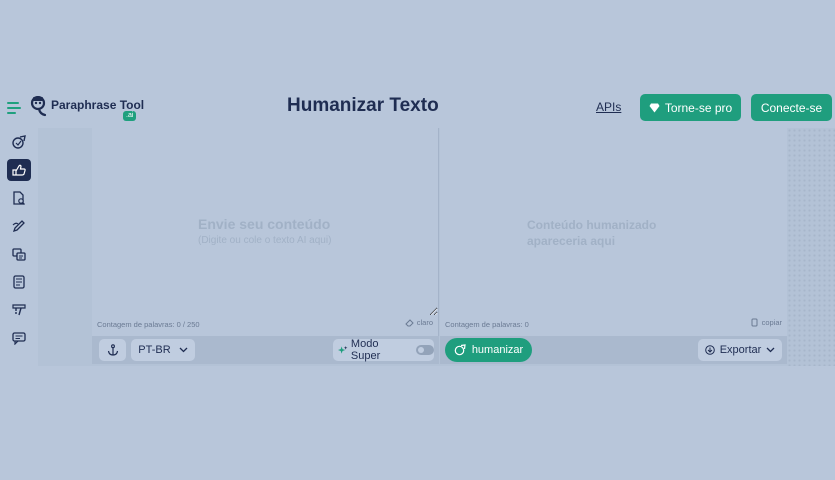  I want to click on quote-icon, so click(19, 310).